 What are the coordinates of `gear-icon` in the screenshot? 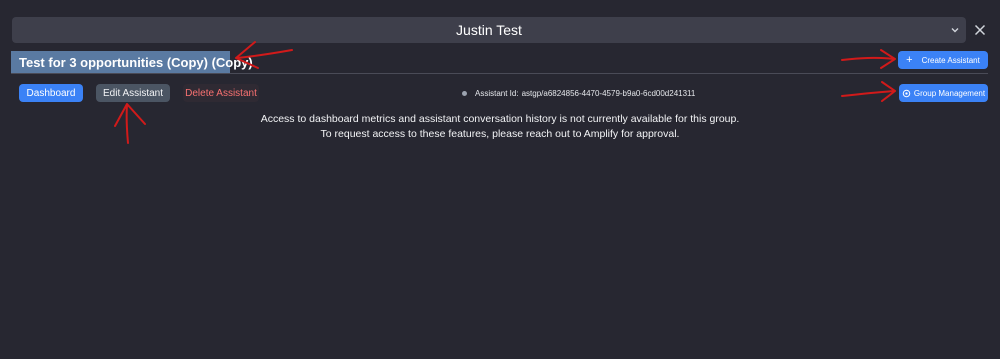 It's located at (906, 93).